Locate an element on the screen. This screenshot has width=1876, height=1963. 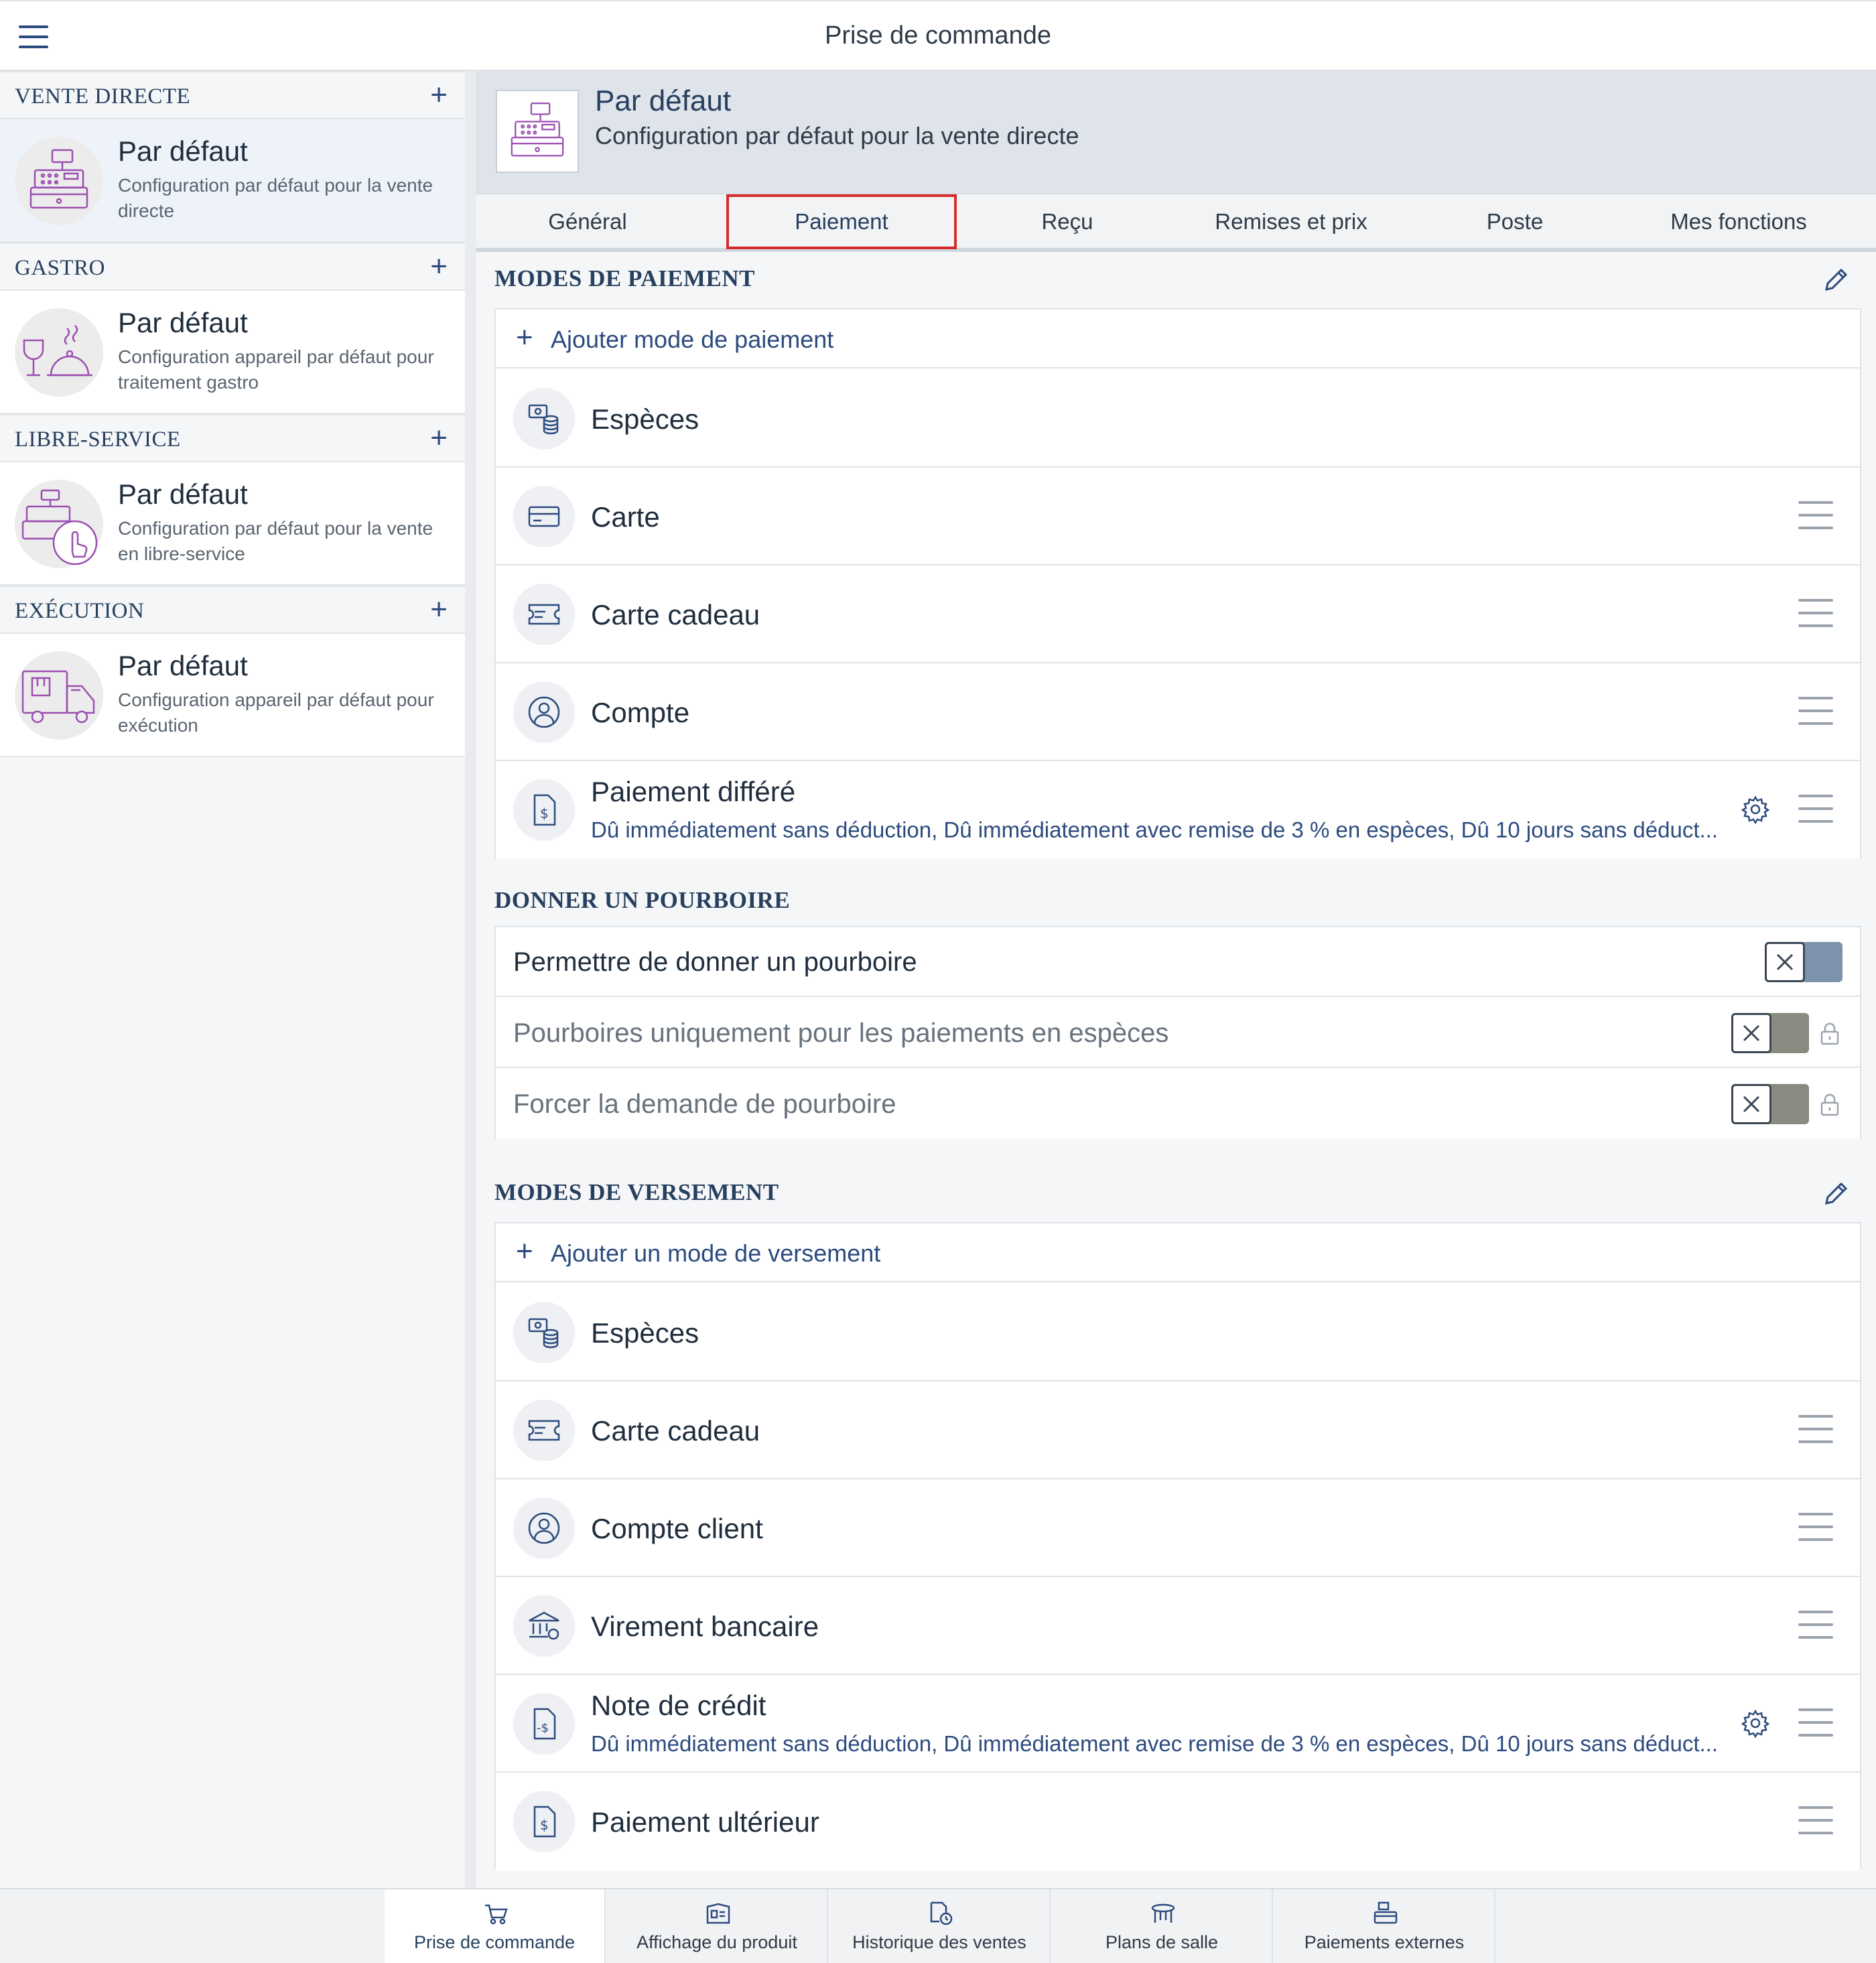
tip-allow-toggle is located at coordinates (1804, 962).